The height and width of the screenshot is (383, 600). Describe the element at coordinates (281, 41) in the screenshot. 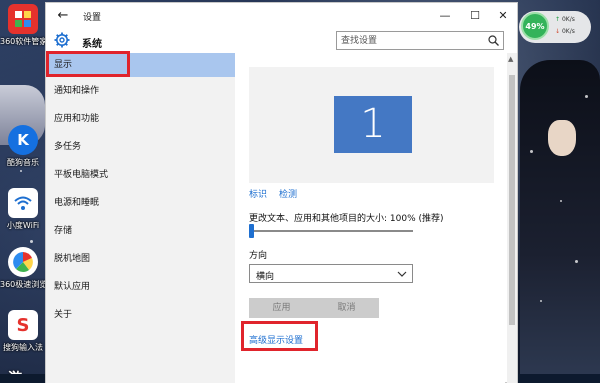

I see `settings-header: 系统` at that location.